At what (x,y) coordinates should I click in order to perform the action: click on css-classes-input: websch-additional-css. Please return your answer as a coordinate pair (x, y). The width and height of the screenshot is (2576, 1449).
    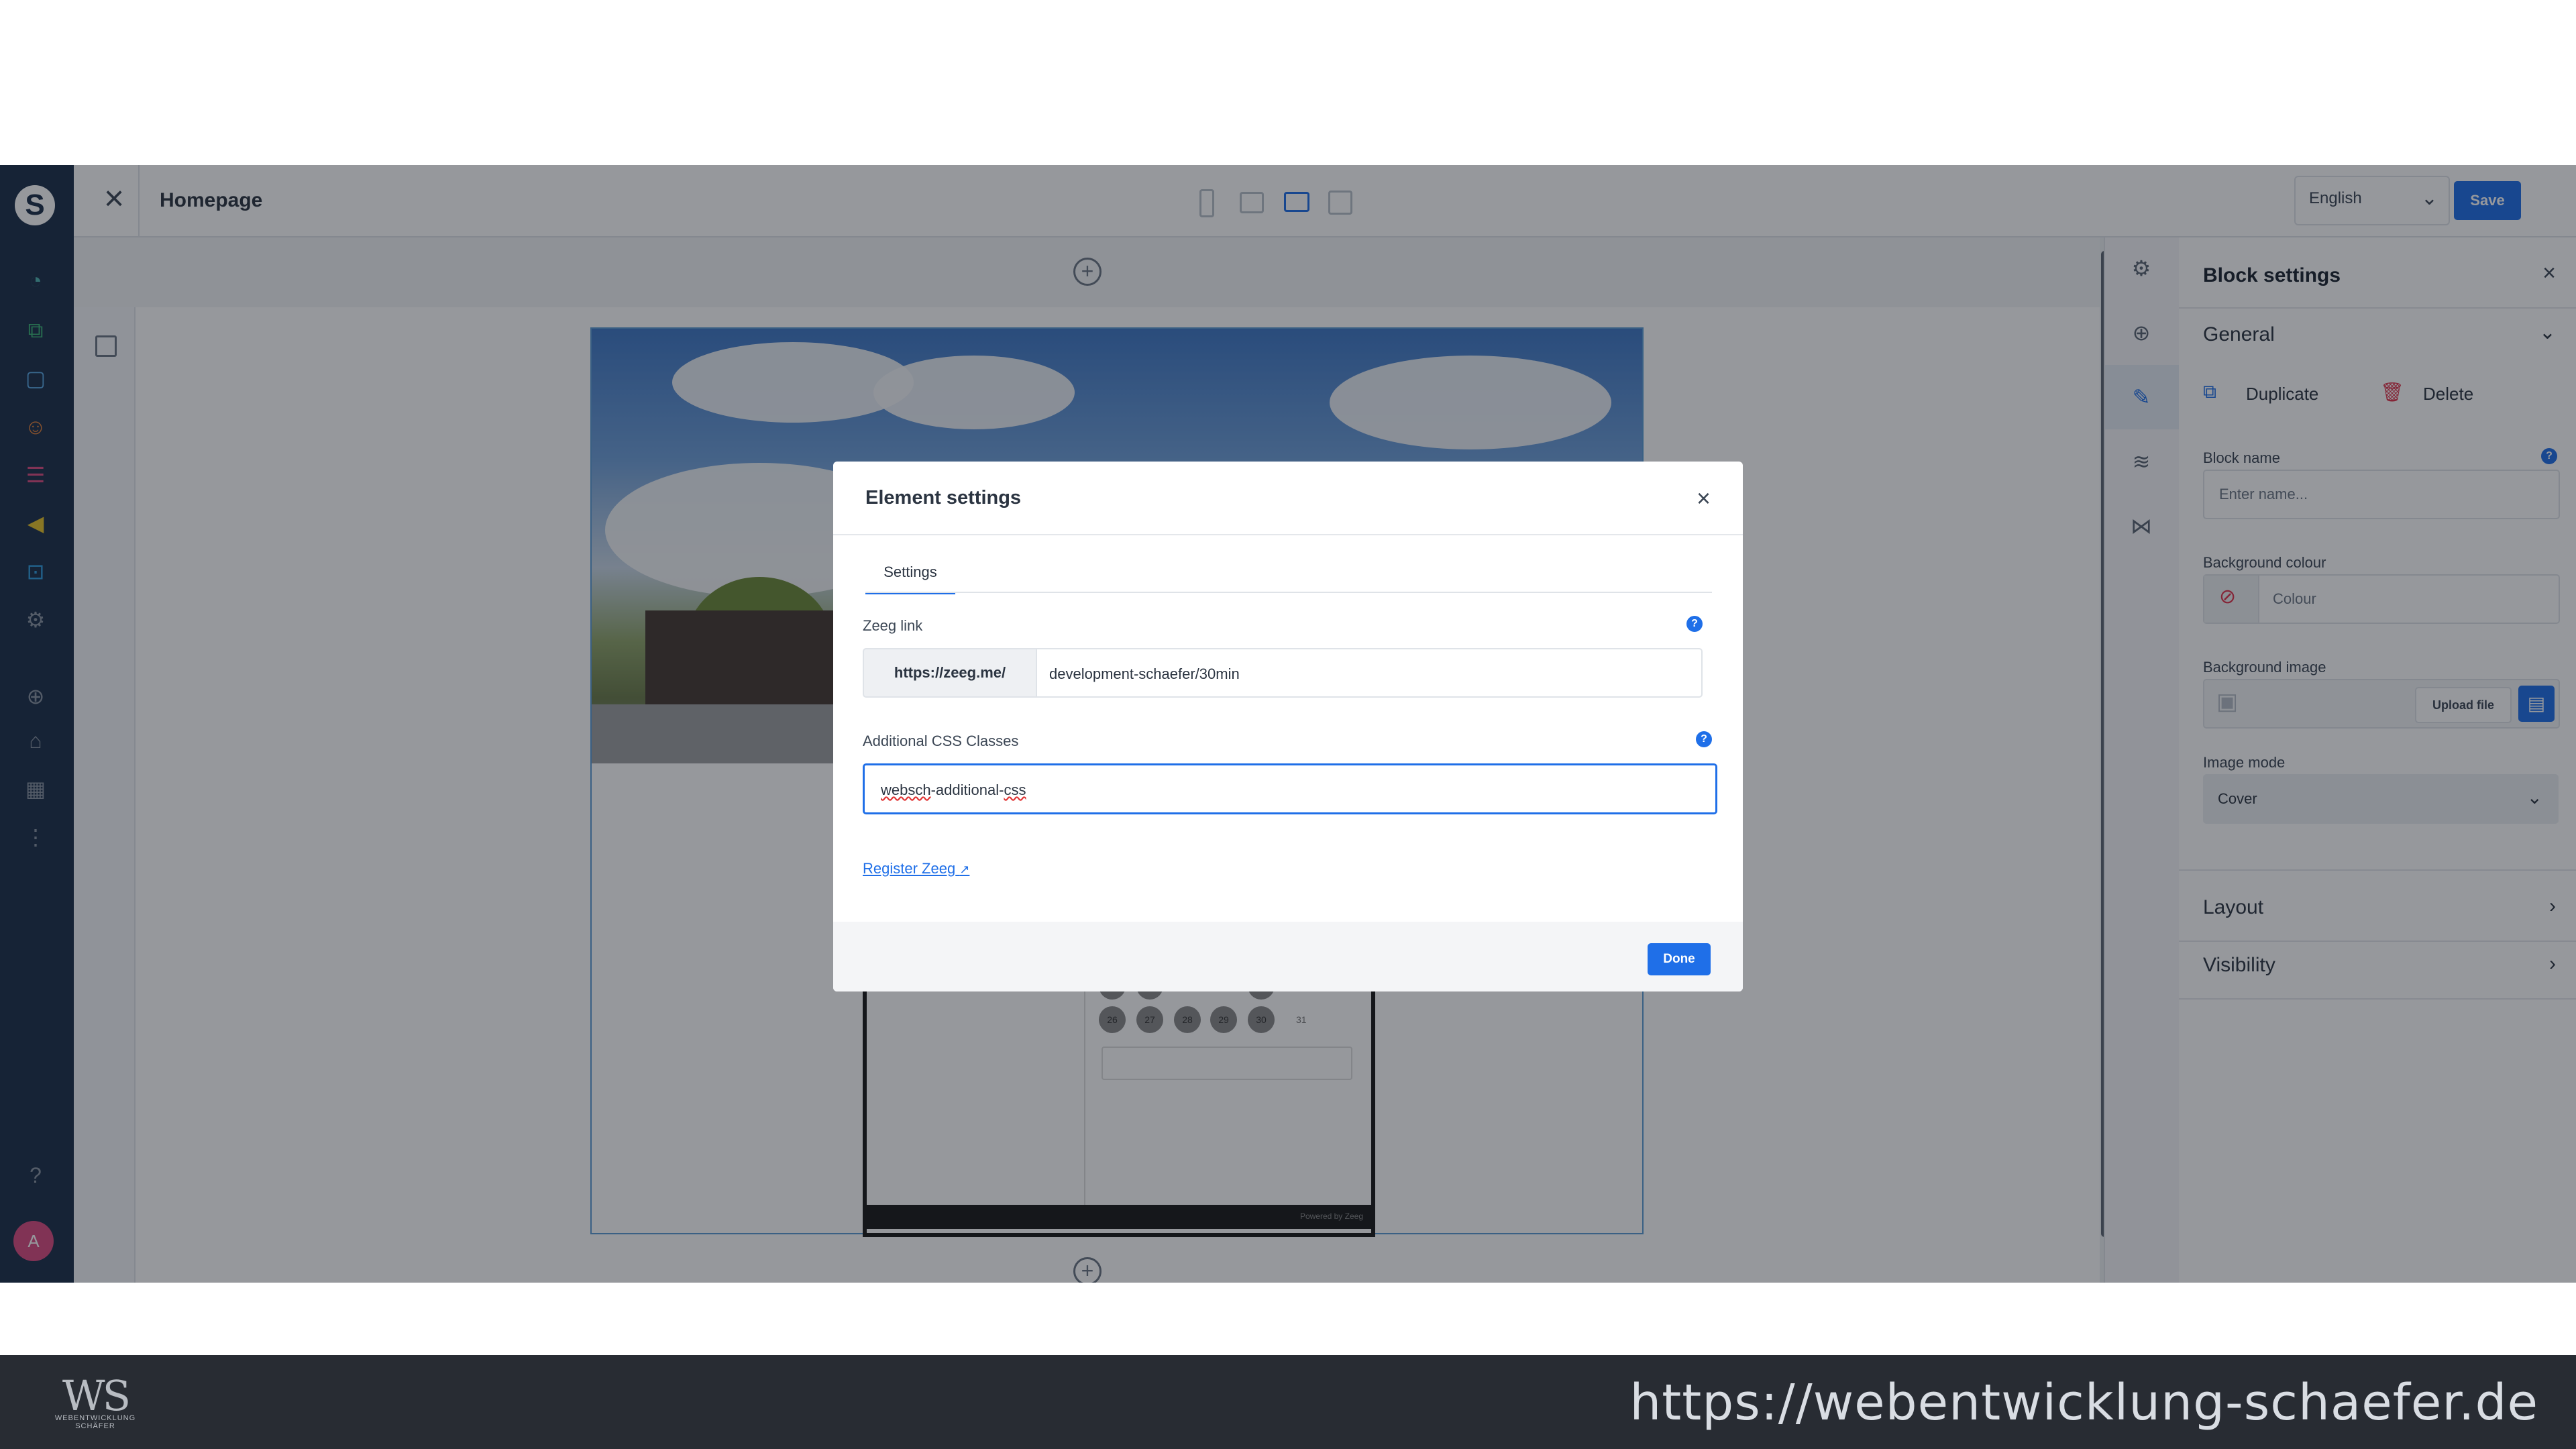
    Looking at the image, I should click on (1290, 788).